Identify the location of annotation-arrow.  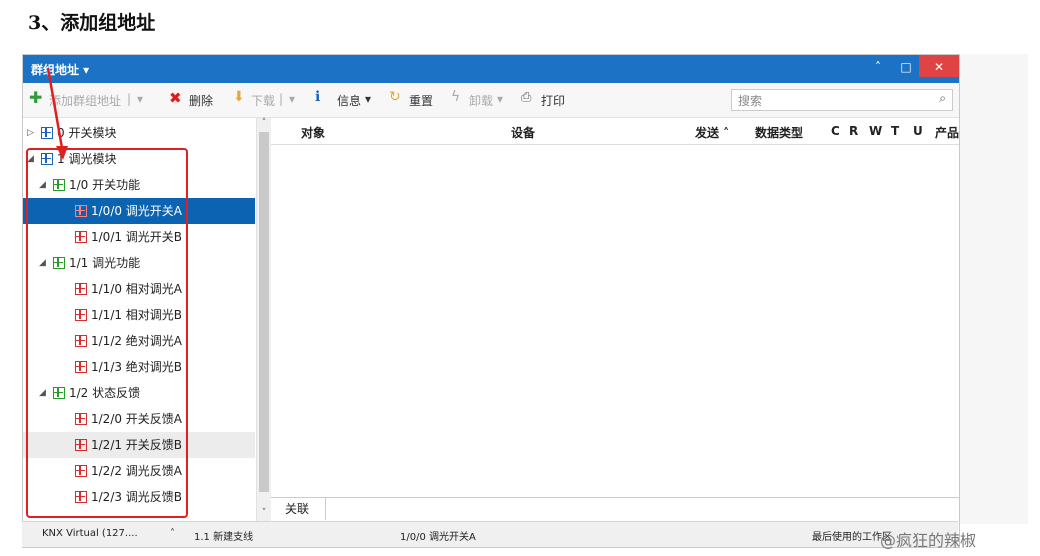
(57, 113).